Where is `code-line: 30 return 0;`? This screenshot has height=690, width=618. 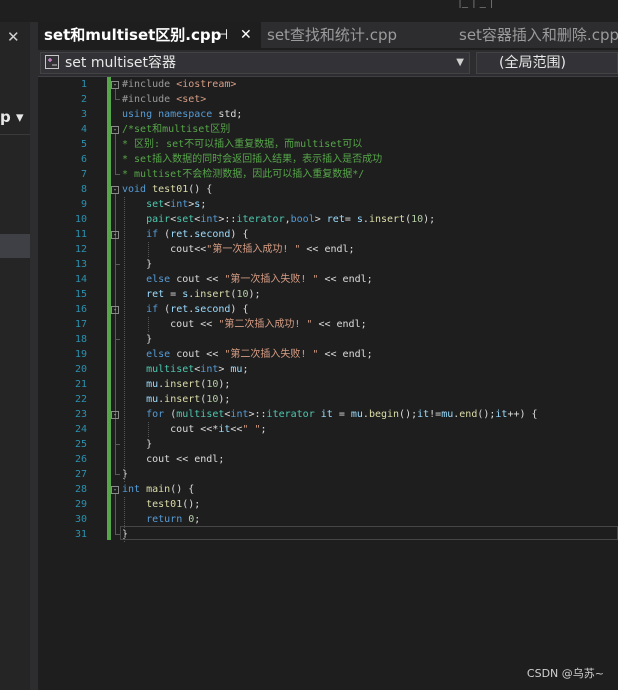
code-line: 30 return 0; is located at coordinates (328, 519).